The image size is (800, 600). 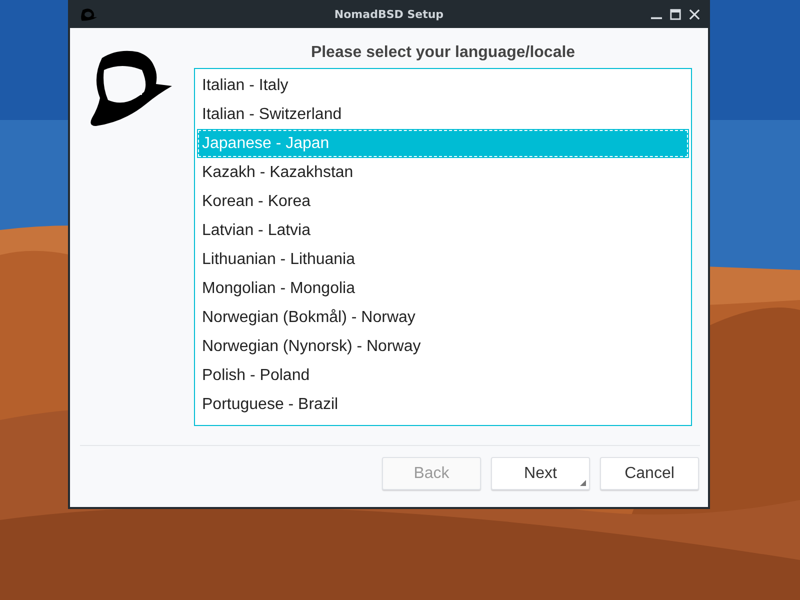 I want to click on list-item: Norwegian (Nynorsk) - Norway, so click(x=443, y=346).